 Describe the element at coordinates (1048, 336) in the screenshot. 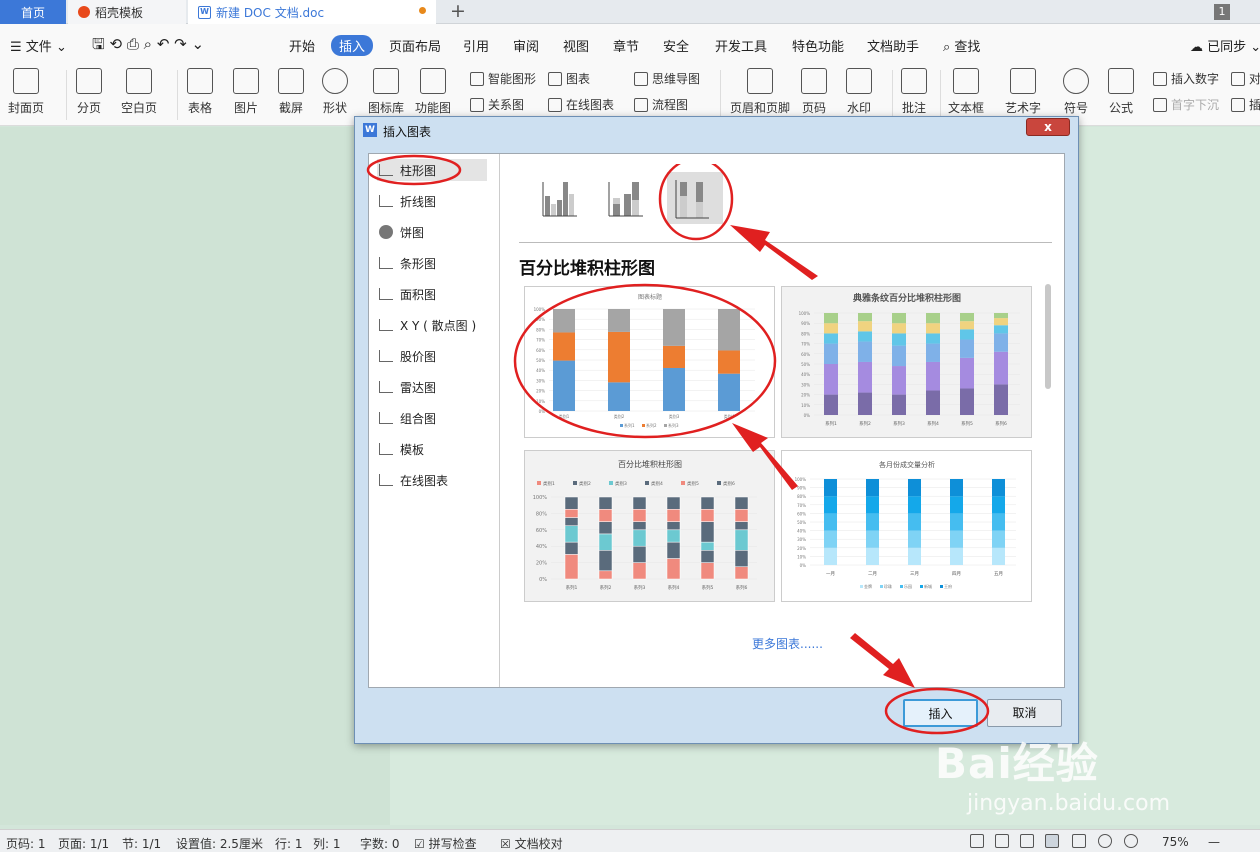

I see `gallery-scrollbar` at that location.